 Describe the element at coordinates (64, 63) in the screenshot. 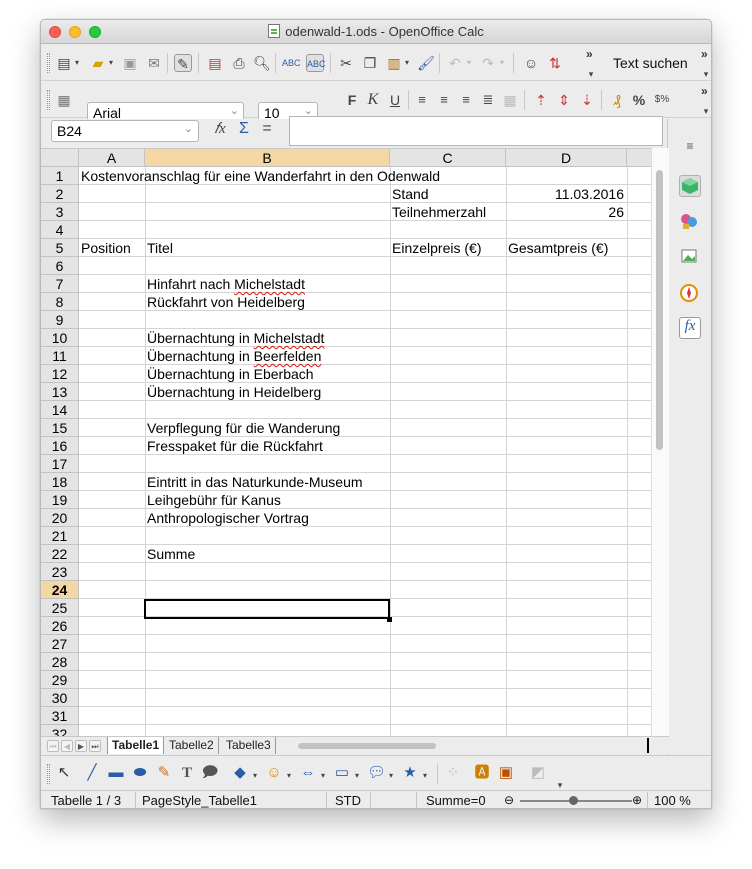

I see `new-document-icon: ▤` at that location.